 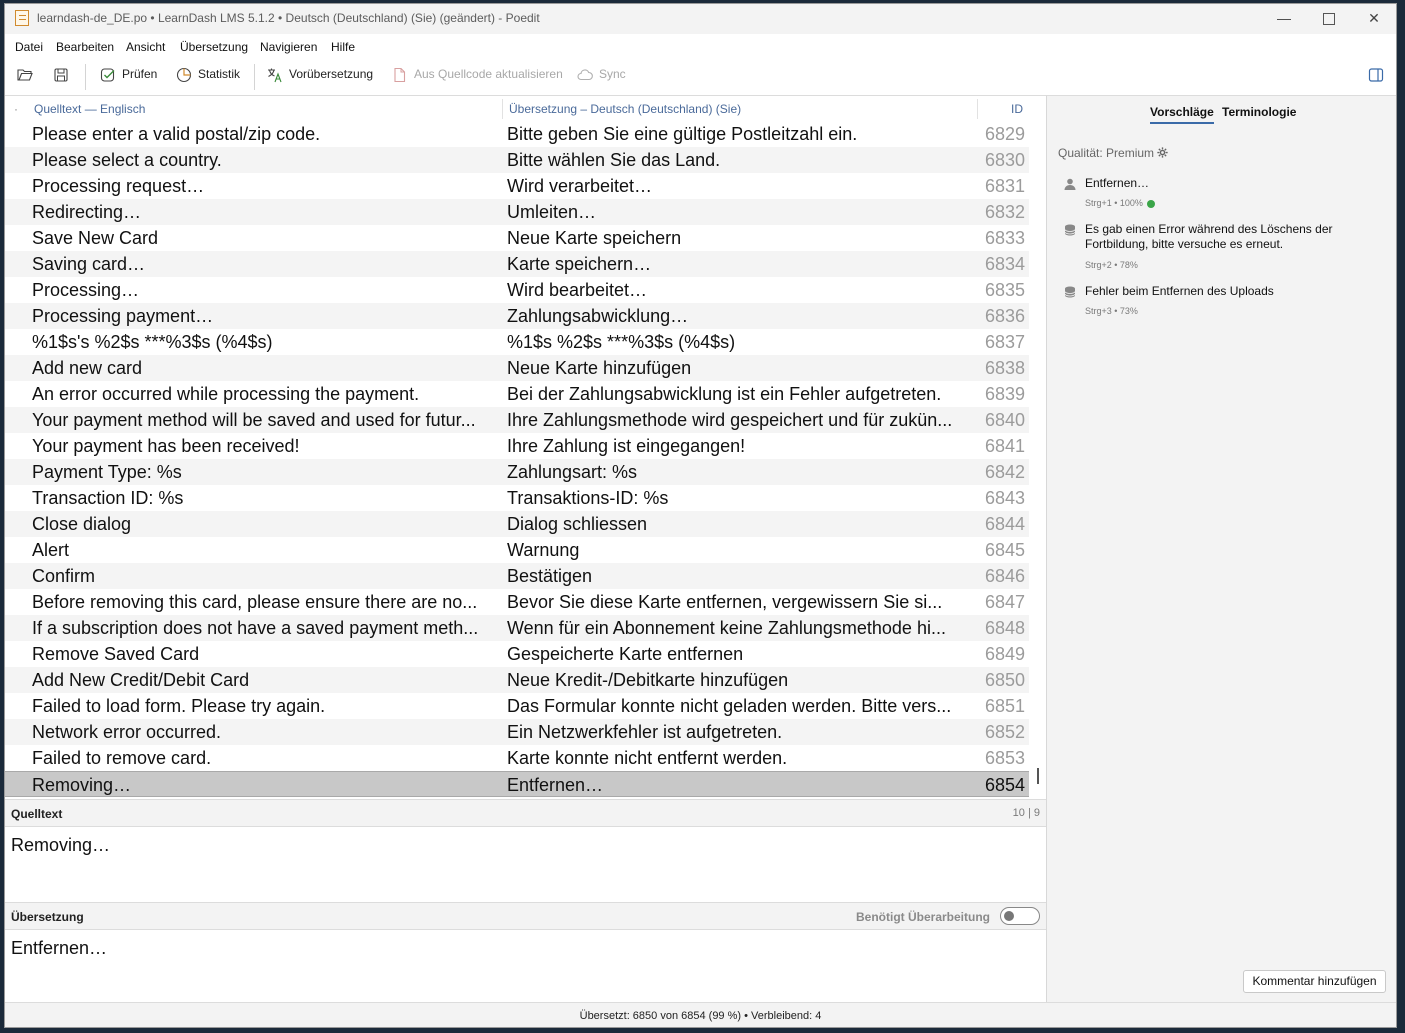 I want to click on needs-work-label: Benötigt Überarbeitung, so click(x=923, y=917).